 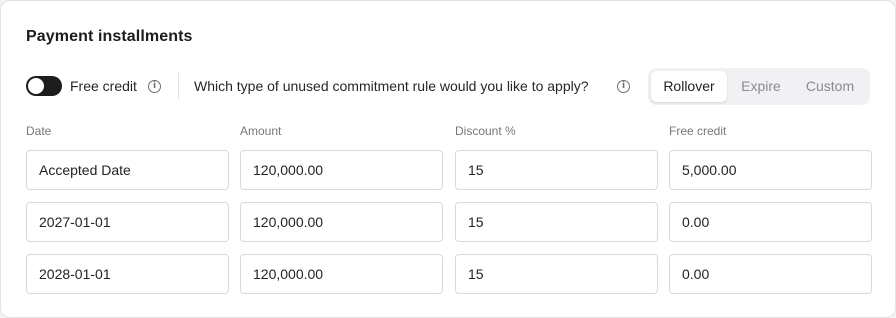 I want to click on date-field: 2027-01-01, so click(x=127, y=222).